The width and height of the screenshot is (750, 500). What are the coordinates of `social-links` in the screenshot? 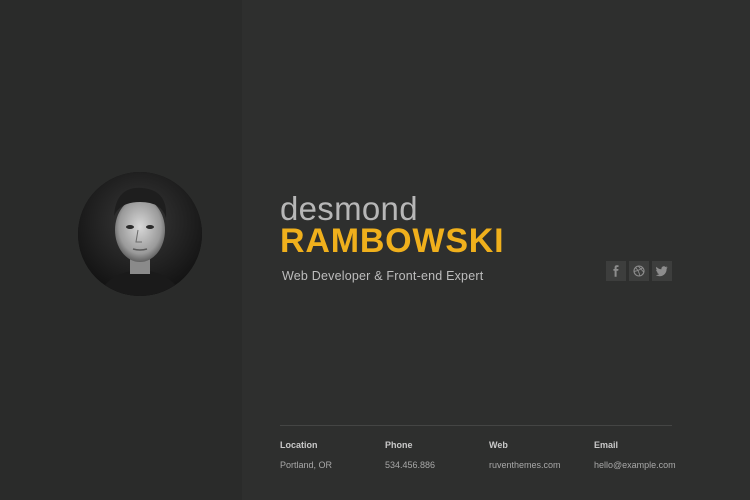 It's located at (639, 271).